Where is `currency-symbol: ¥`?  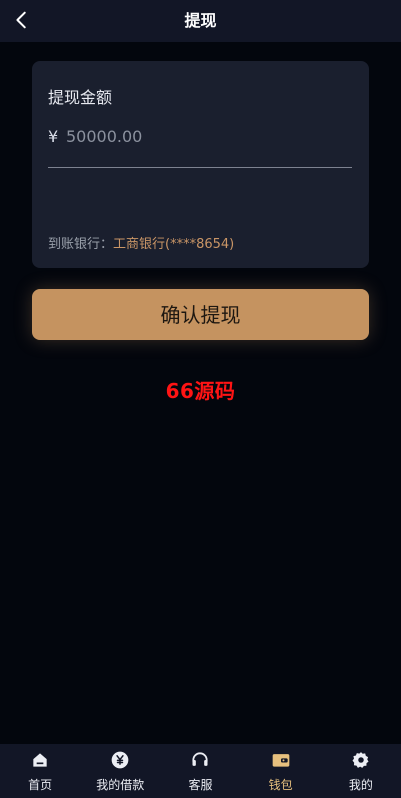 currency-symbol: ¥ is located at coordinates (53, 136).